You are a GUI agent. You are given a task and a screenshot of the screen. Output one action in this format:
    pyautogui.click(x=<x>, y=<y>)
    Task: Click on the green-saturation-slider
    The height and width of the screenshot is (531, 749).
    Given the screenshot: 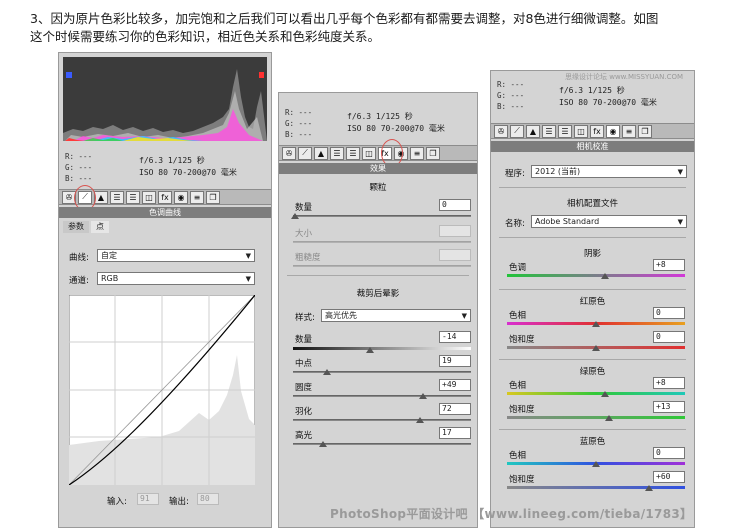 What is the action you would take?
    pyautogui.click(x=596, y=417)
    